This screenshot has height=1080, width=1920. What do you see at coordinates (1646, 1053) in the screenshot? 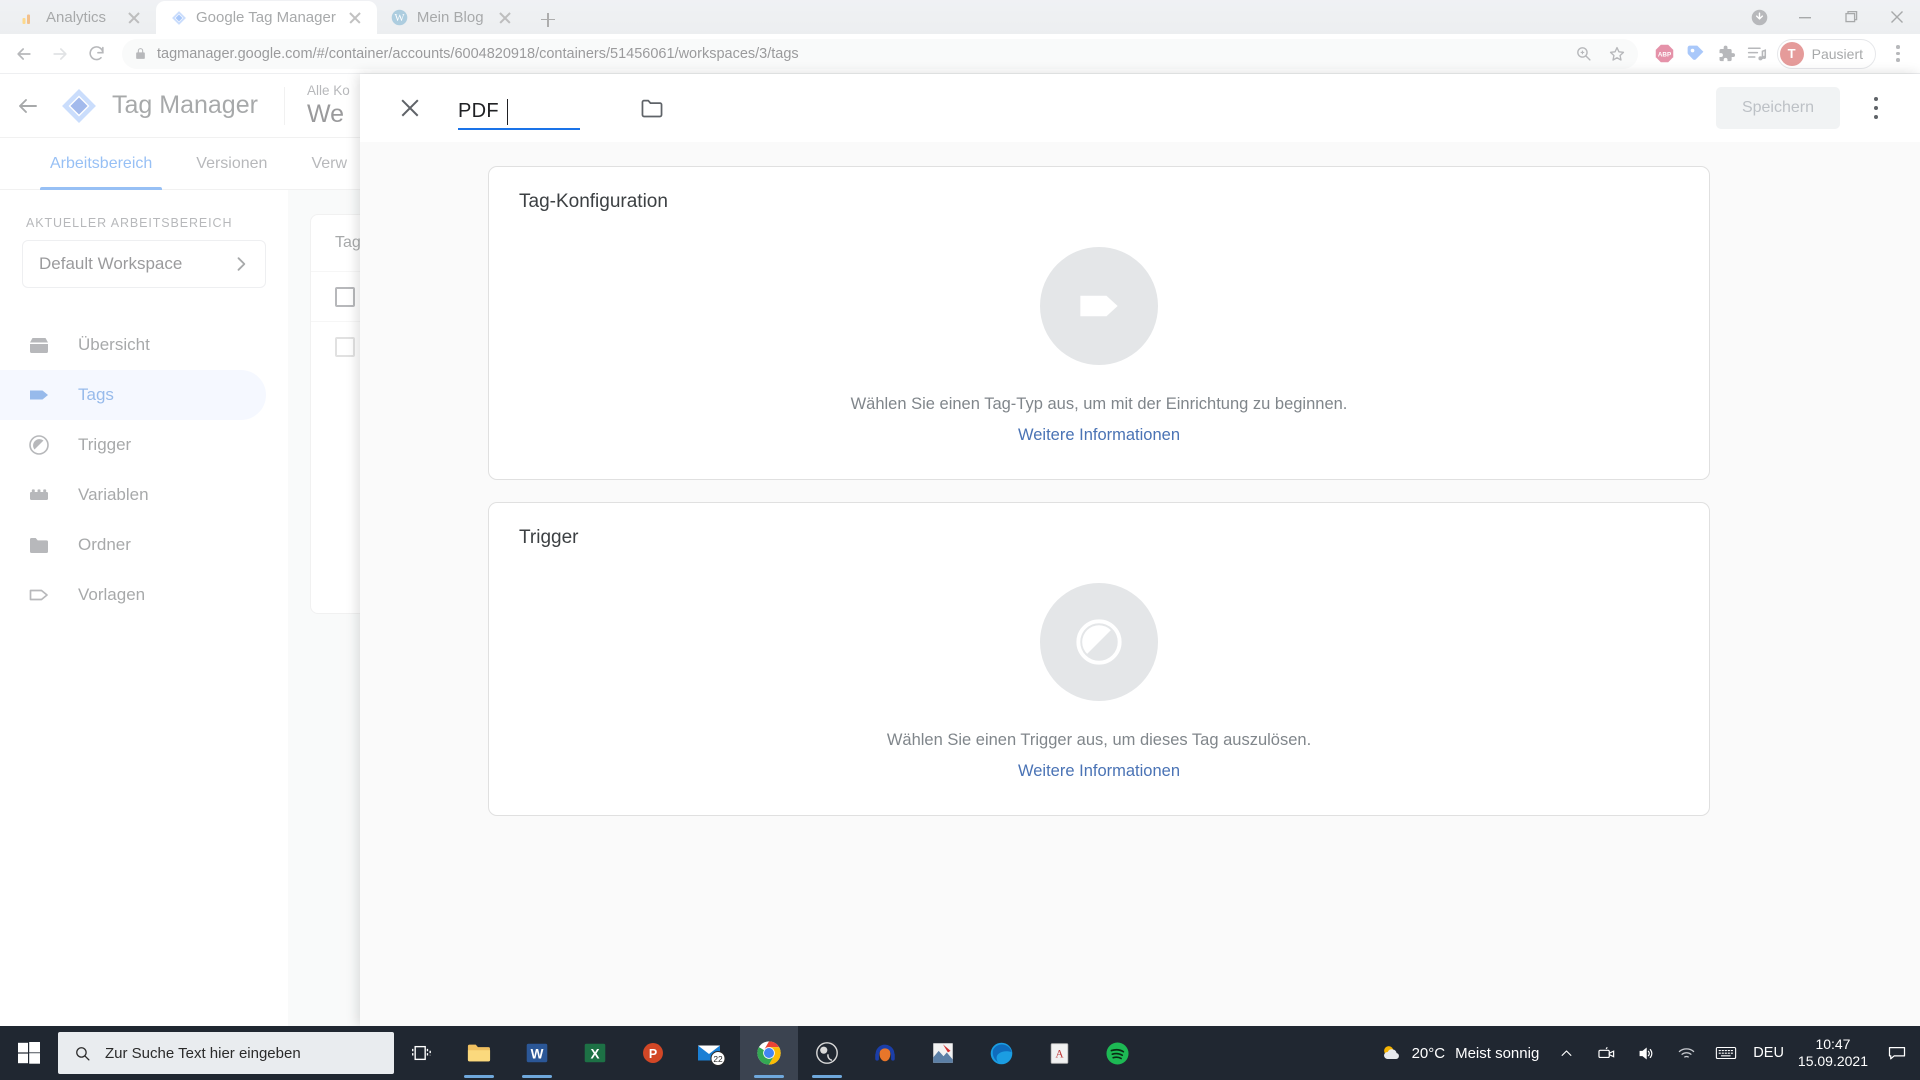
I see `volume-icon` at bounding box center [1646, 1053].